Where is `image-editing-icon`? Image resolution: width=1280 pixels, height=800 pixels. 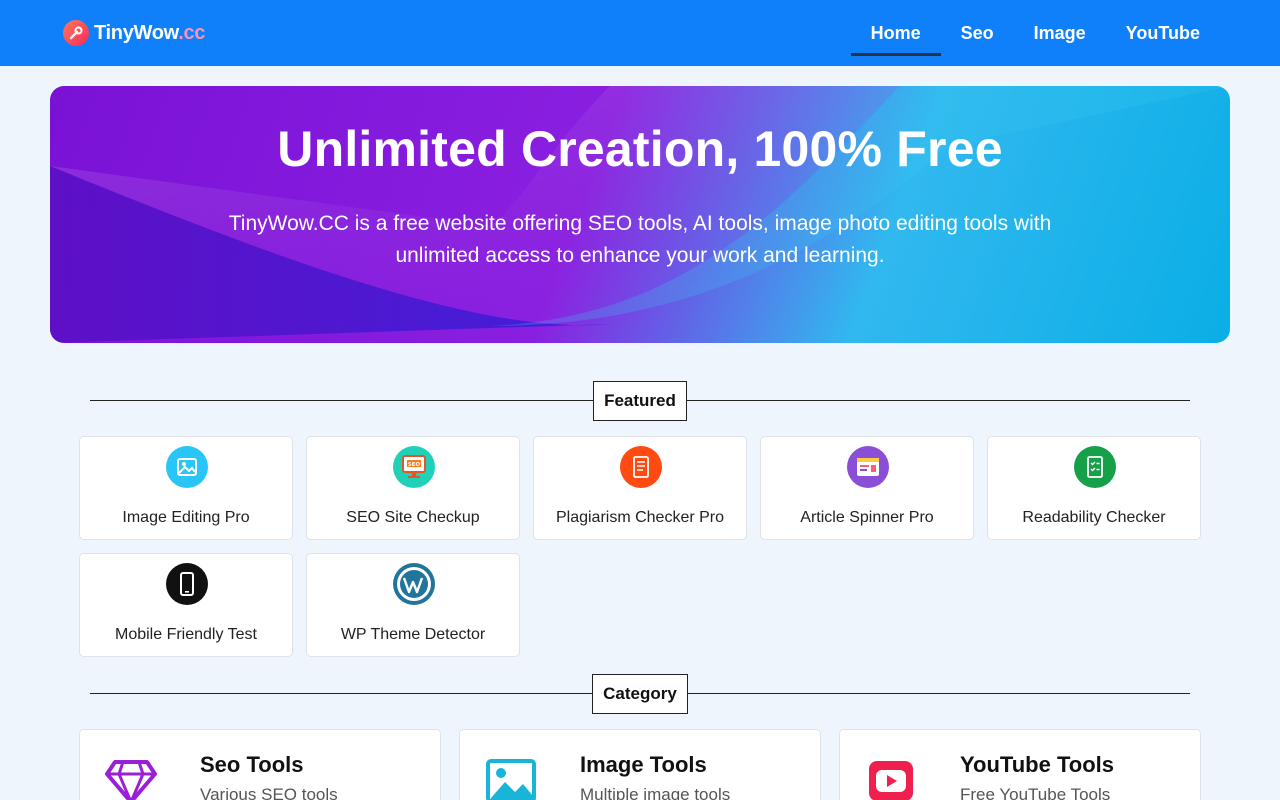 image-editing-icon is located at coordinates (187, 467).